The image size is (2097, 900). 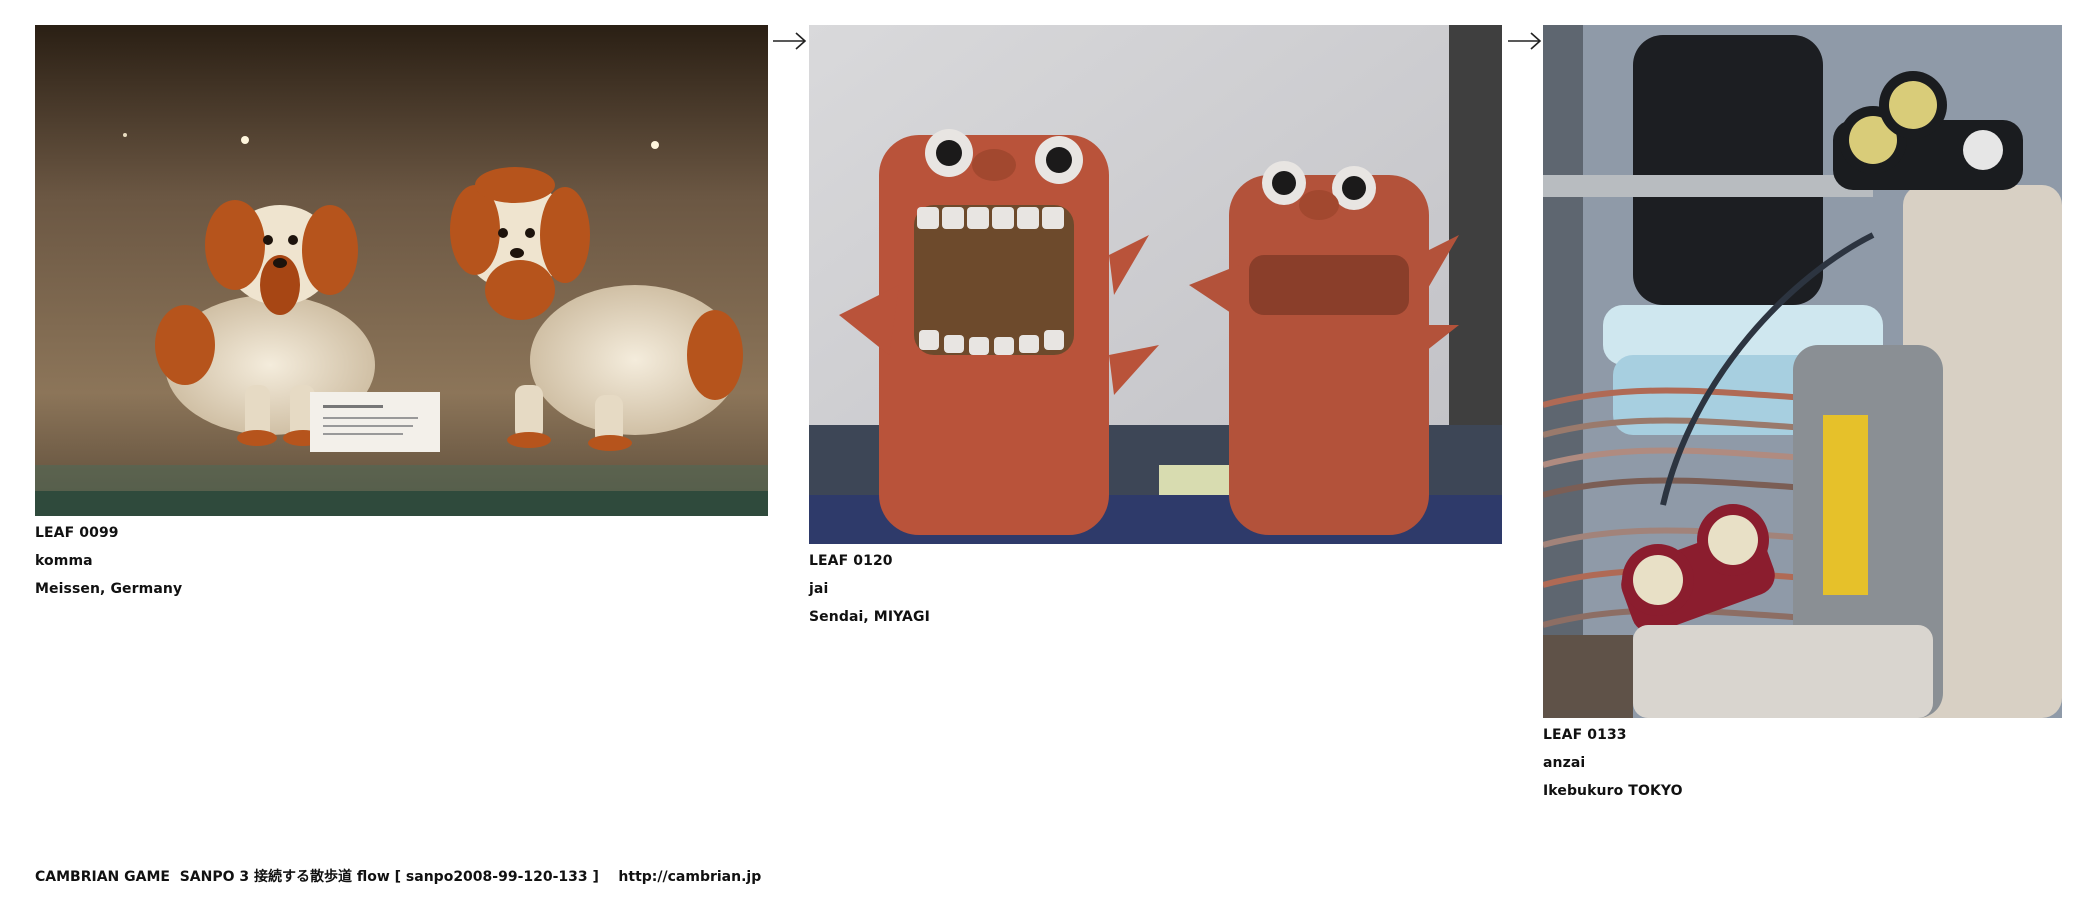 I want to click on leaf-id: LEAF 0133, so click(x=1585, y=735).